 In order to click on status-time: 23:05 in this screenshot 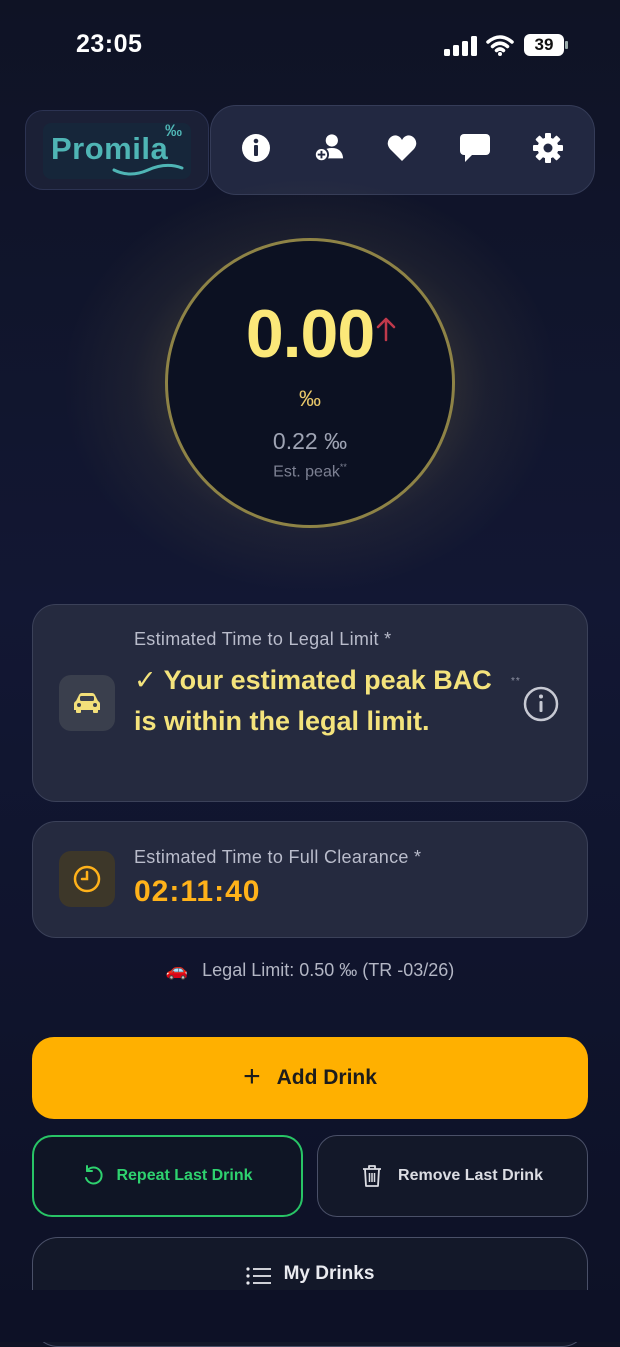, I will do `click(109, 44)`.